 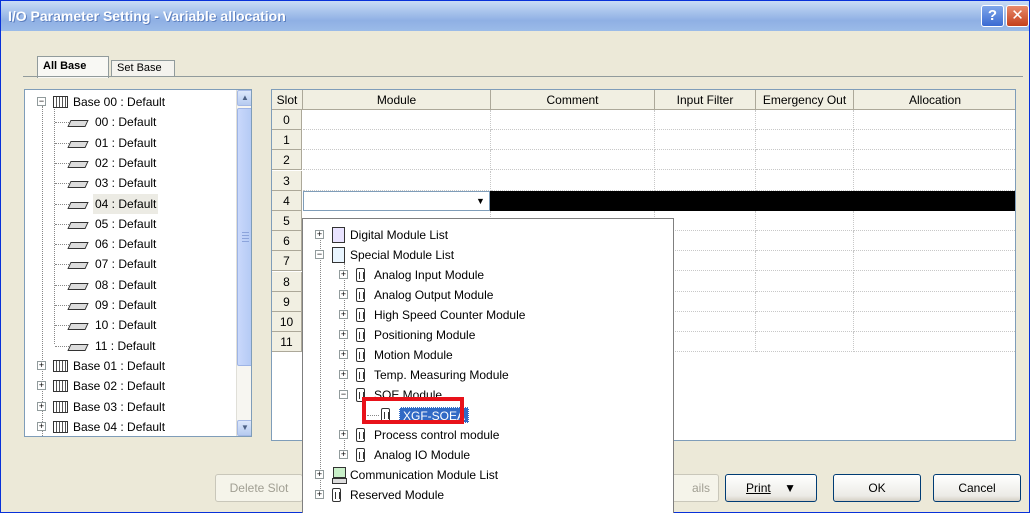 What do you see at coordinates (73, 67) in the screenshot?
I see `tab-all-base: All Base` at bounding box center [73, 67].